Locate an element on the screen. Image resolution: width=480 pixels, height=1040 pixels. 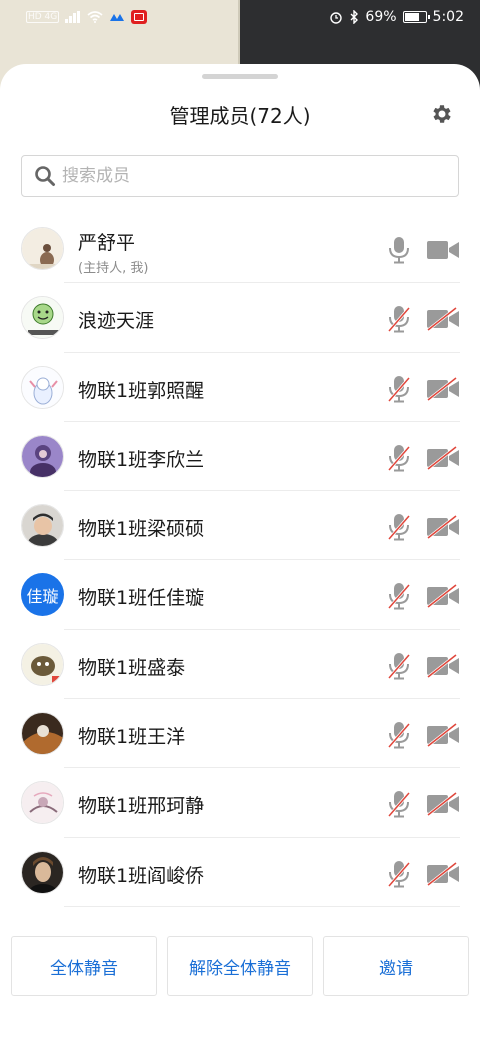
search-input is located at coordinates (242, 176).